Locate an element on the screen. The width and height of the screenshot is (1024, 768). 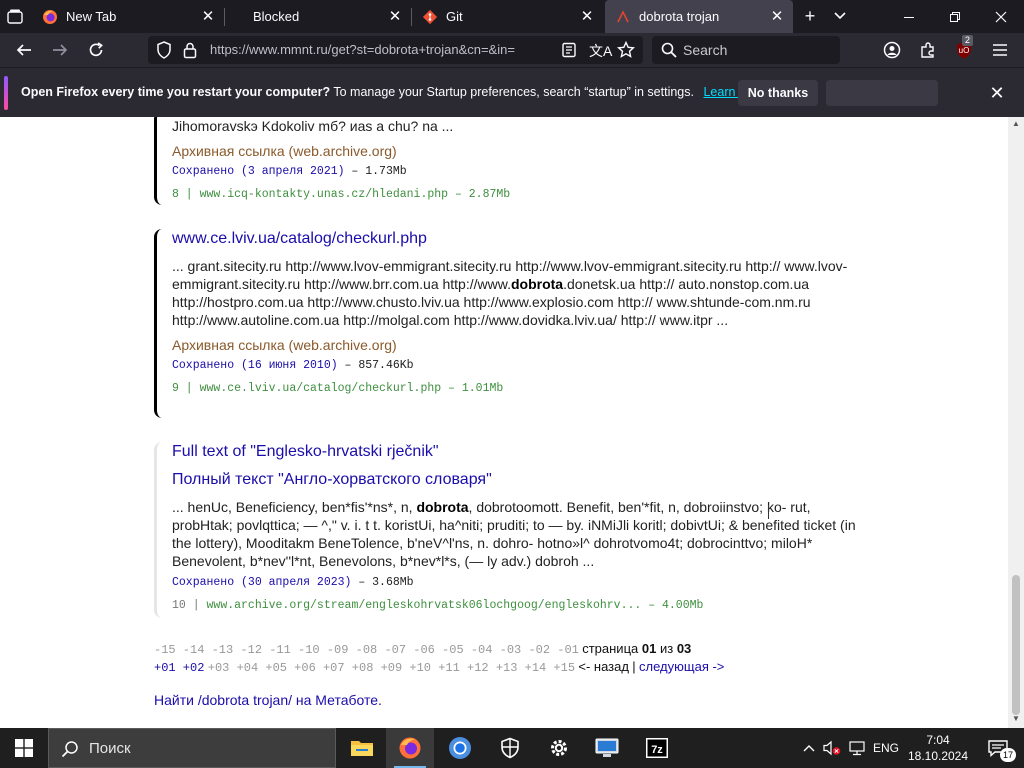
tab-dobrota-trojan: dobrota trojan ✕ is located at coordinates (699, 16).